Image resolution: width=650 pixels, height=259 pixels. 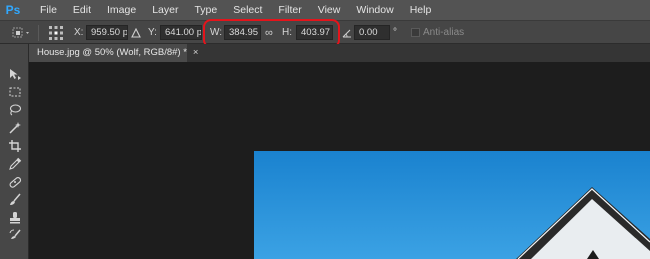 I want to click on menu-view: View, so click(x=329, y=10).